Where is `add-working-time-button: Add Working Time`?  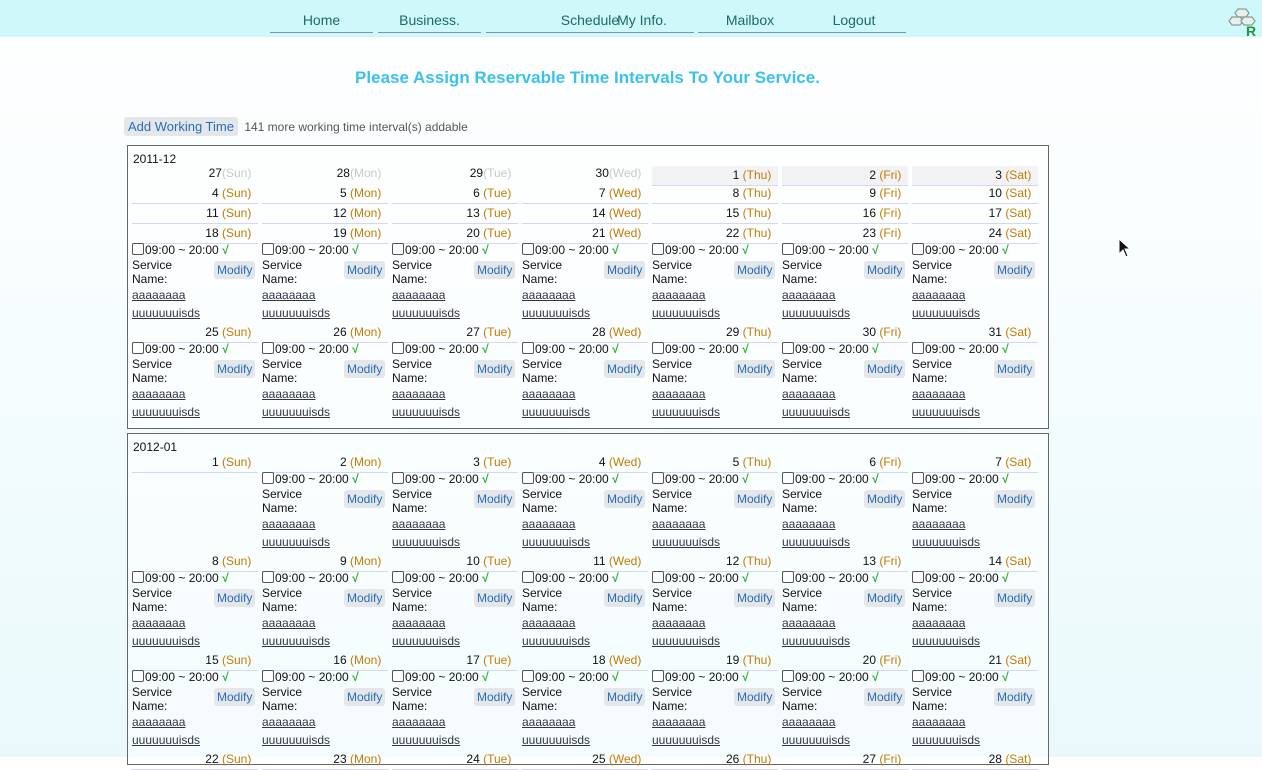
add-working-time-button: Add Working Time is located at coordinates (181, 126).